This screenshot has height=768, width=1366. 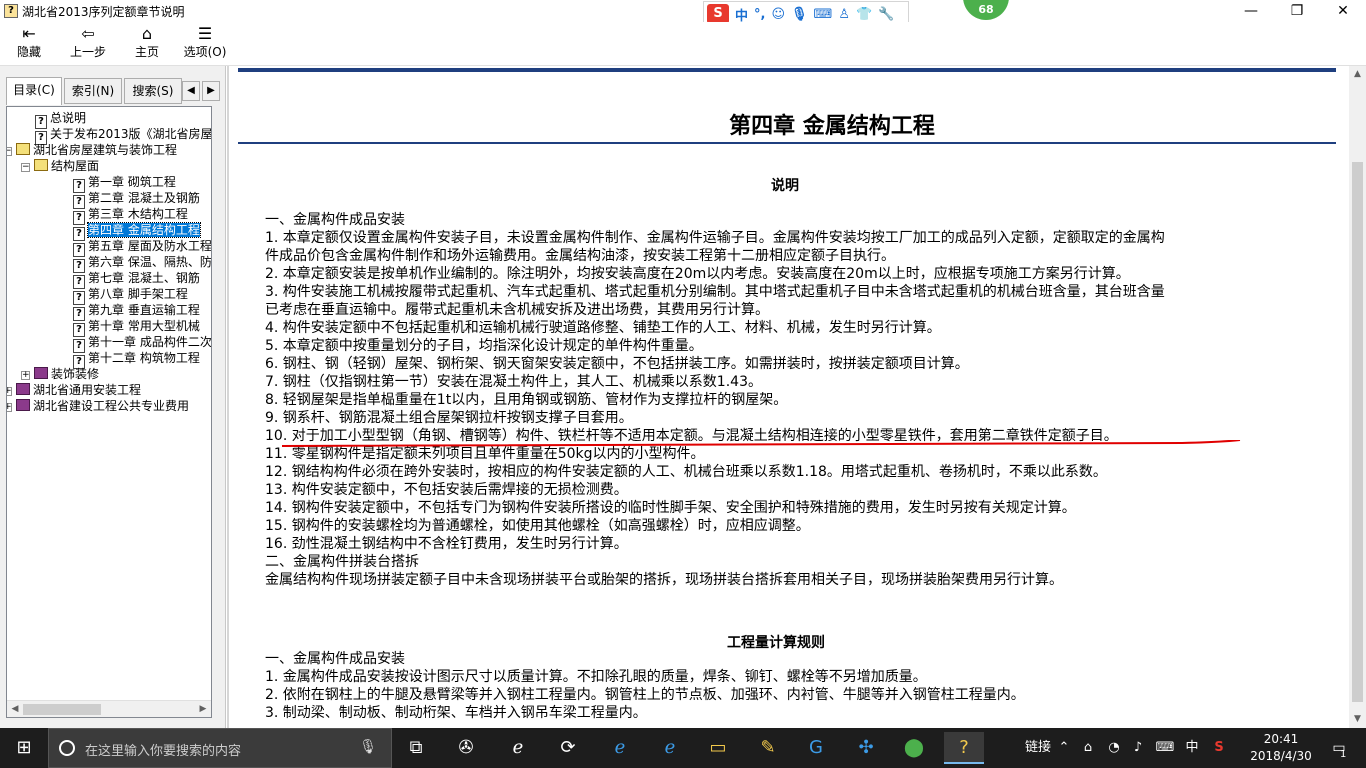 I want to click on tree-item: + 装饰装修, so click(x=60, y=374).